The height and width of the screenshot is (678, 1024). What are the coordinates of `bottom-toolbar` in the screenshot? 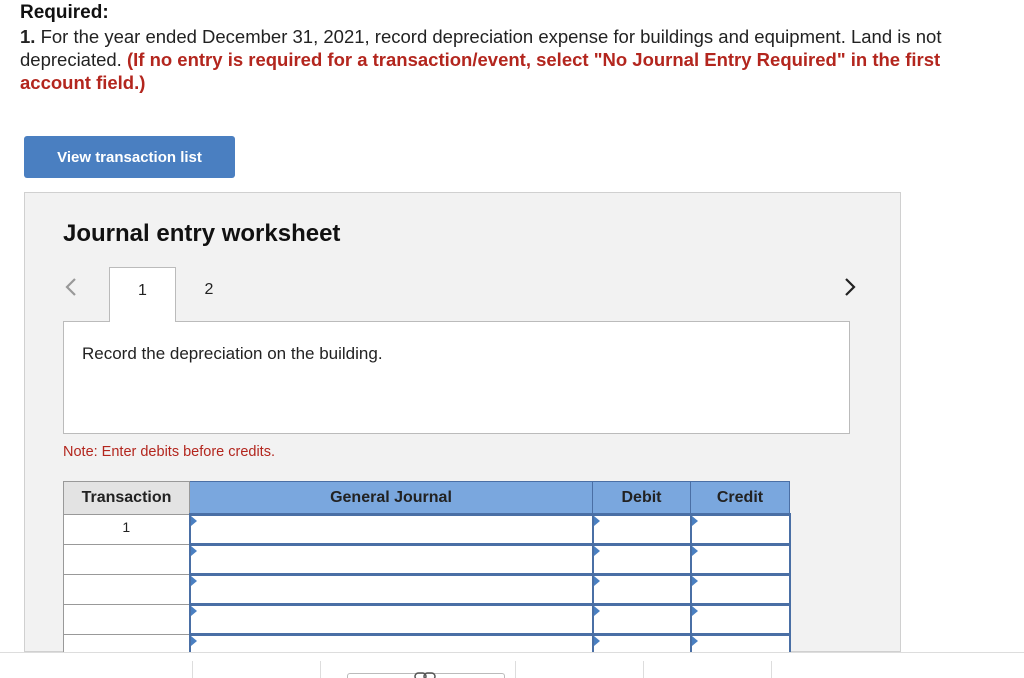 It's located at (512, 665).